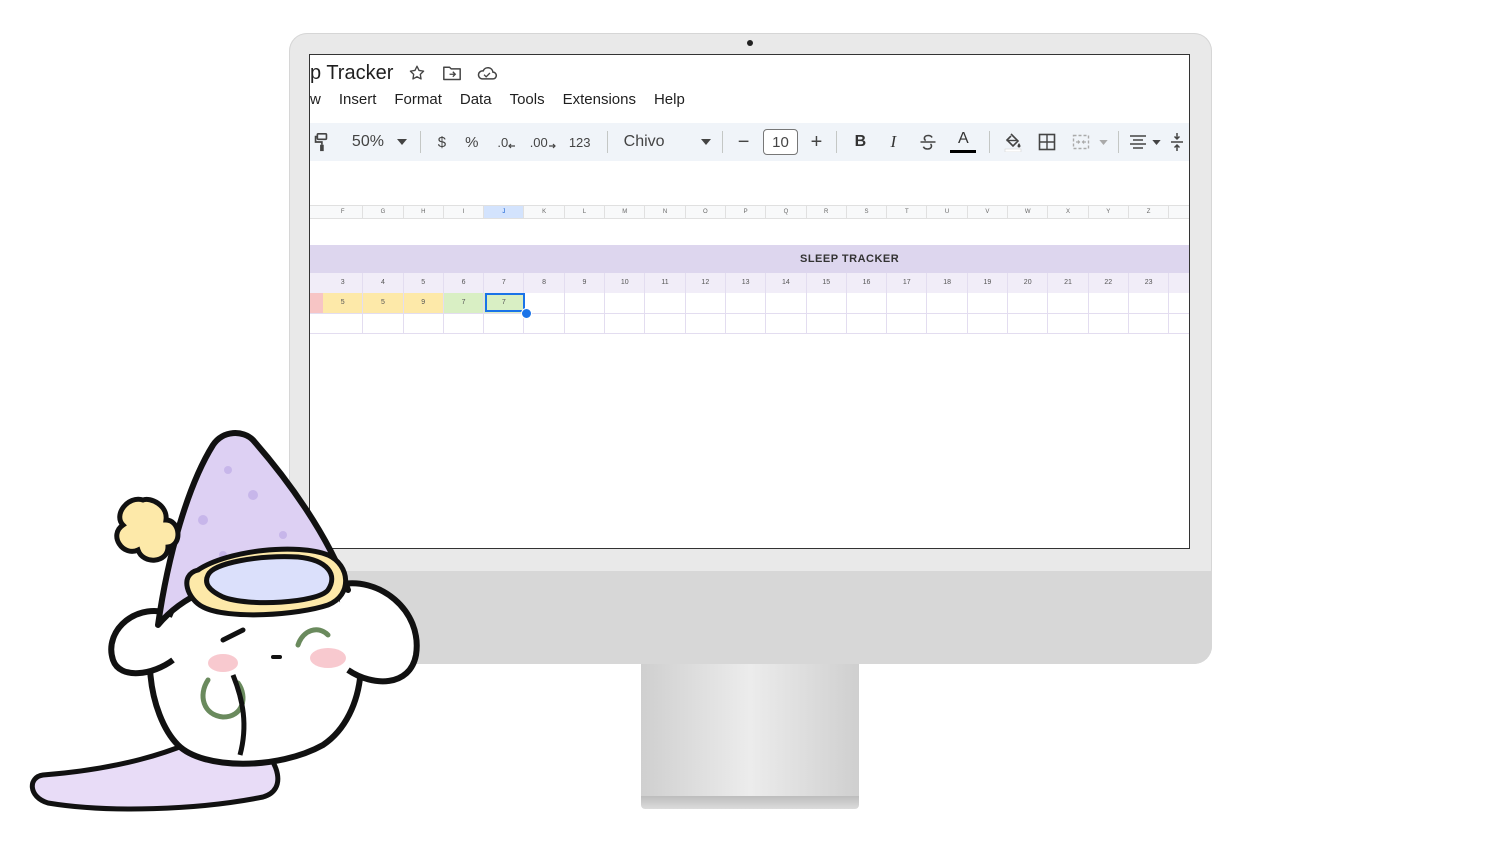 This screenshot has width=1500, height=843. I want to click on column-header: H, so click(424, 212).